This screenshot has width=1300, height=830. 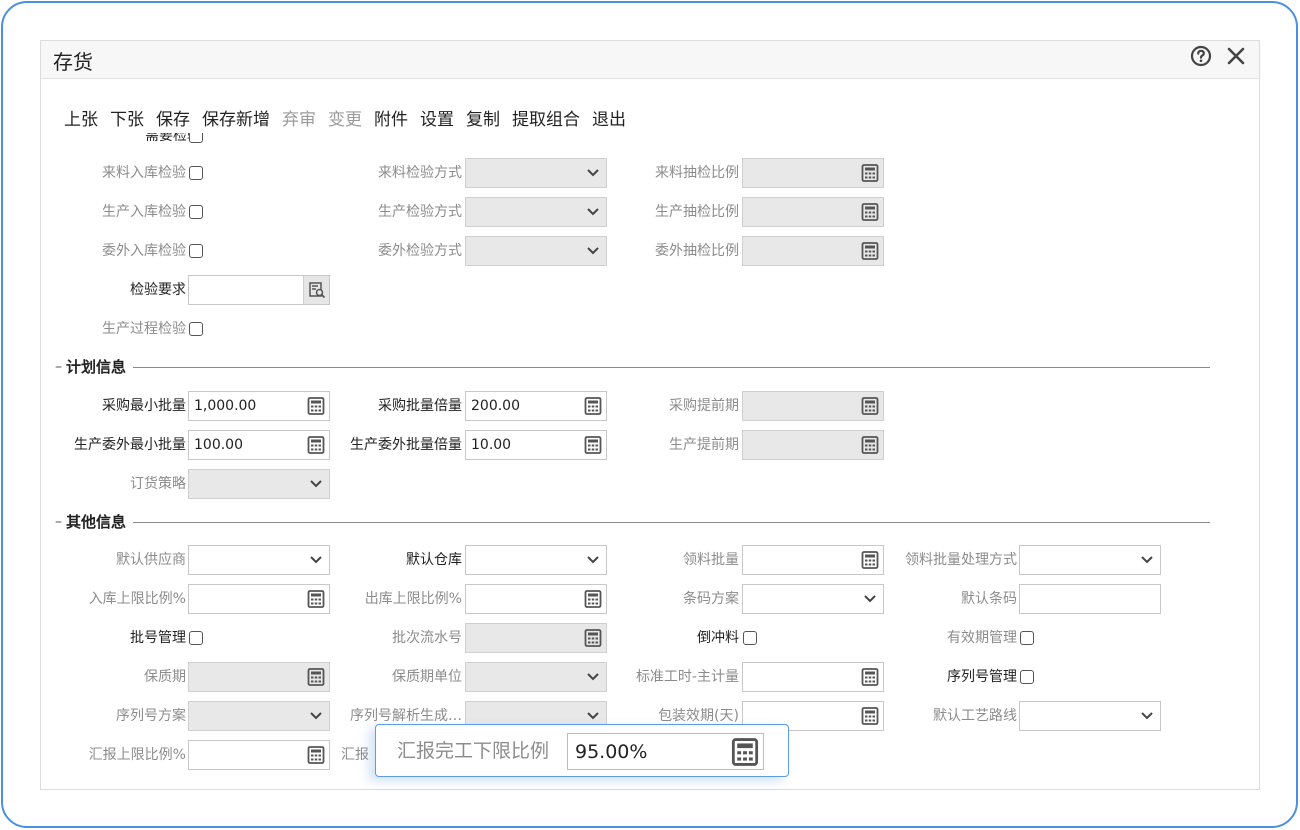 I want to click on inbound-limit-field, so click(x=259, y=599).